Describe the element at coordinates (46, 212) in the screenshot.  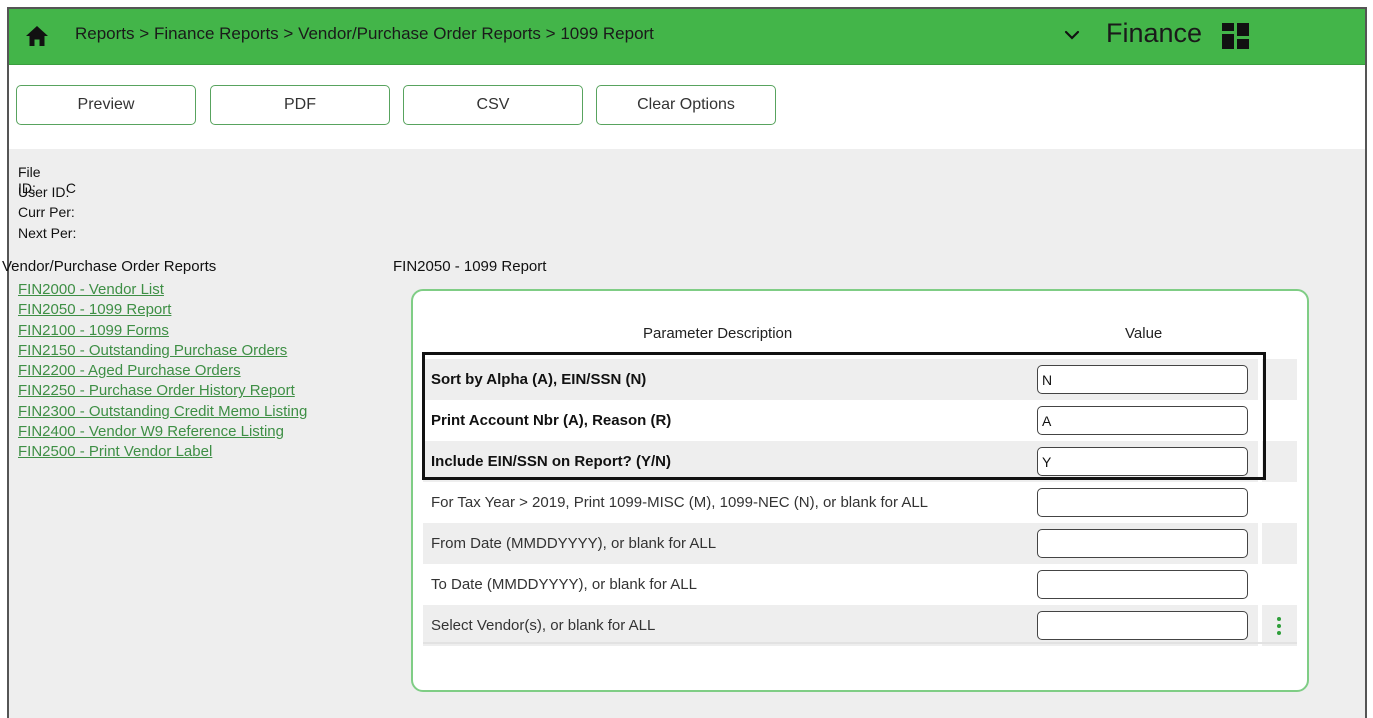
I see `curr-per-label: Curr Per:` at that location.